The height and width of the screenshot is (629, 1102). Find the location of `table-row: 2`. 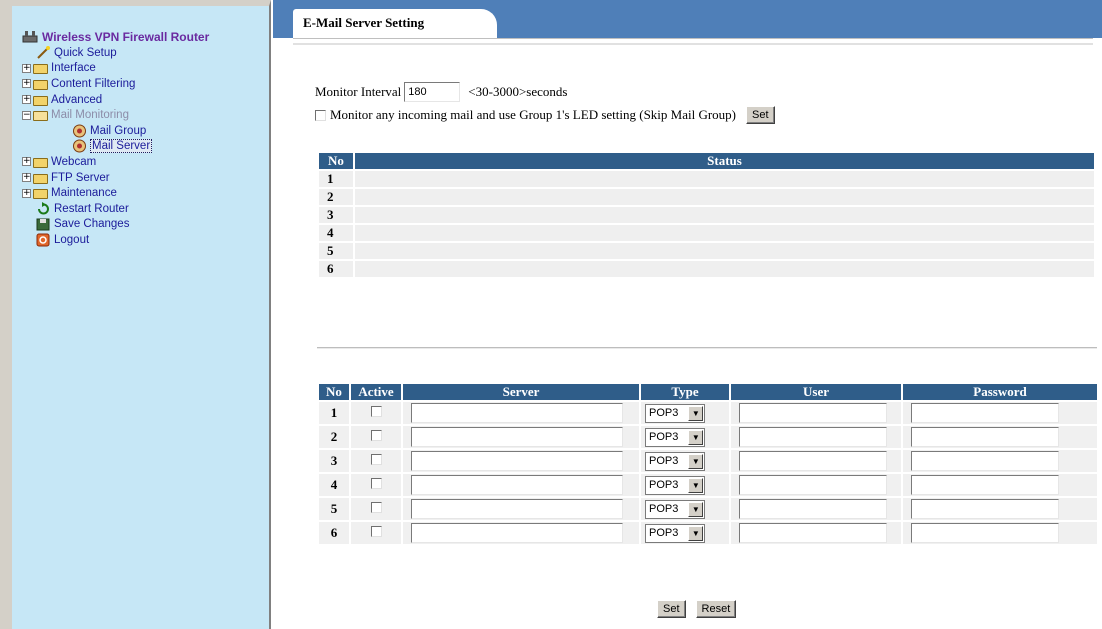

table-row: 2 is located at coordinates (706, 197).